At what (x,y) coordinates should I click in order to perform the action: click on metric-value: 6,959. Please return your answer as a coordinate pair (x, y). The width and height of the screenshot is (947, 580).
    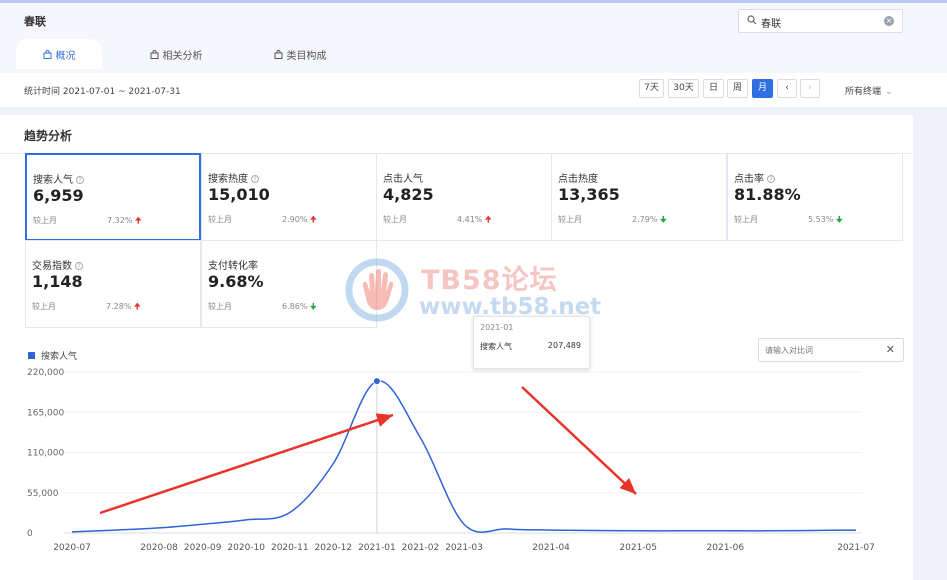
    Looking at the image, I should click on (58, 195).